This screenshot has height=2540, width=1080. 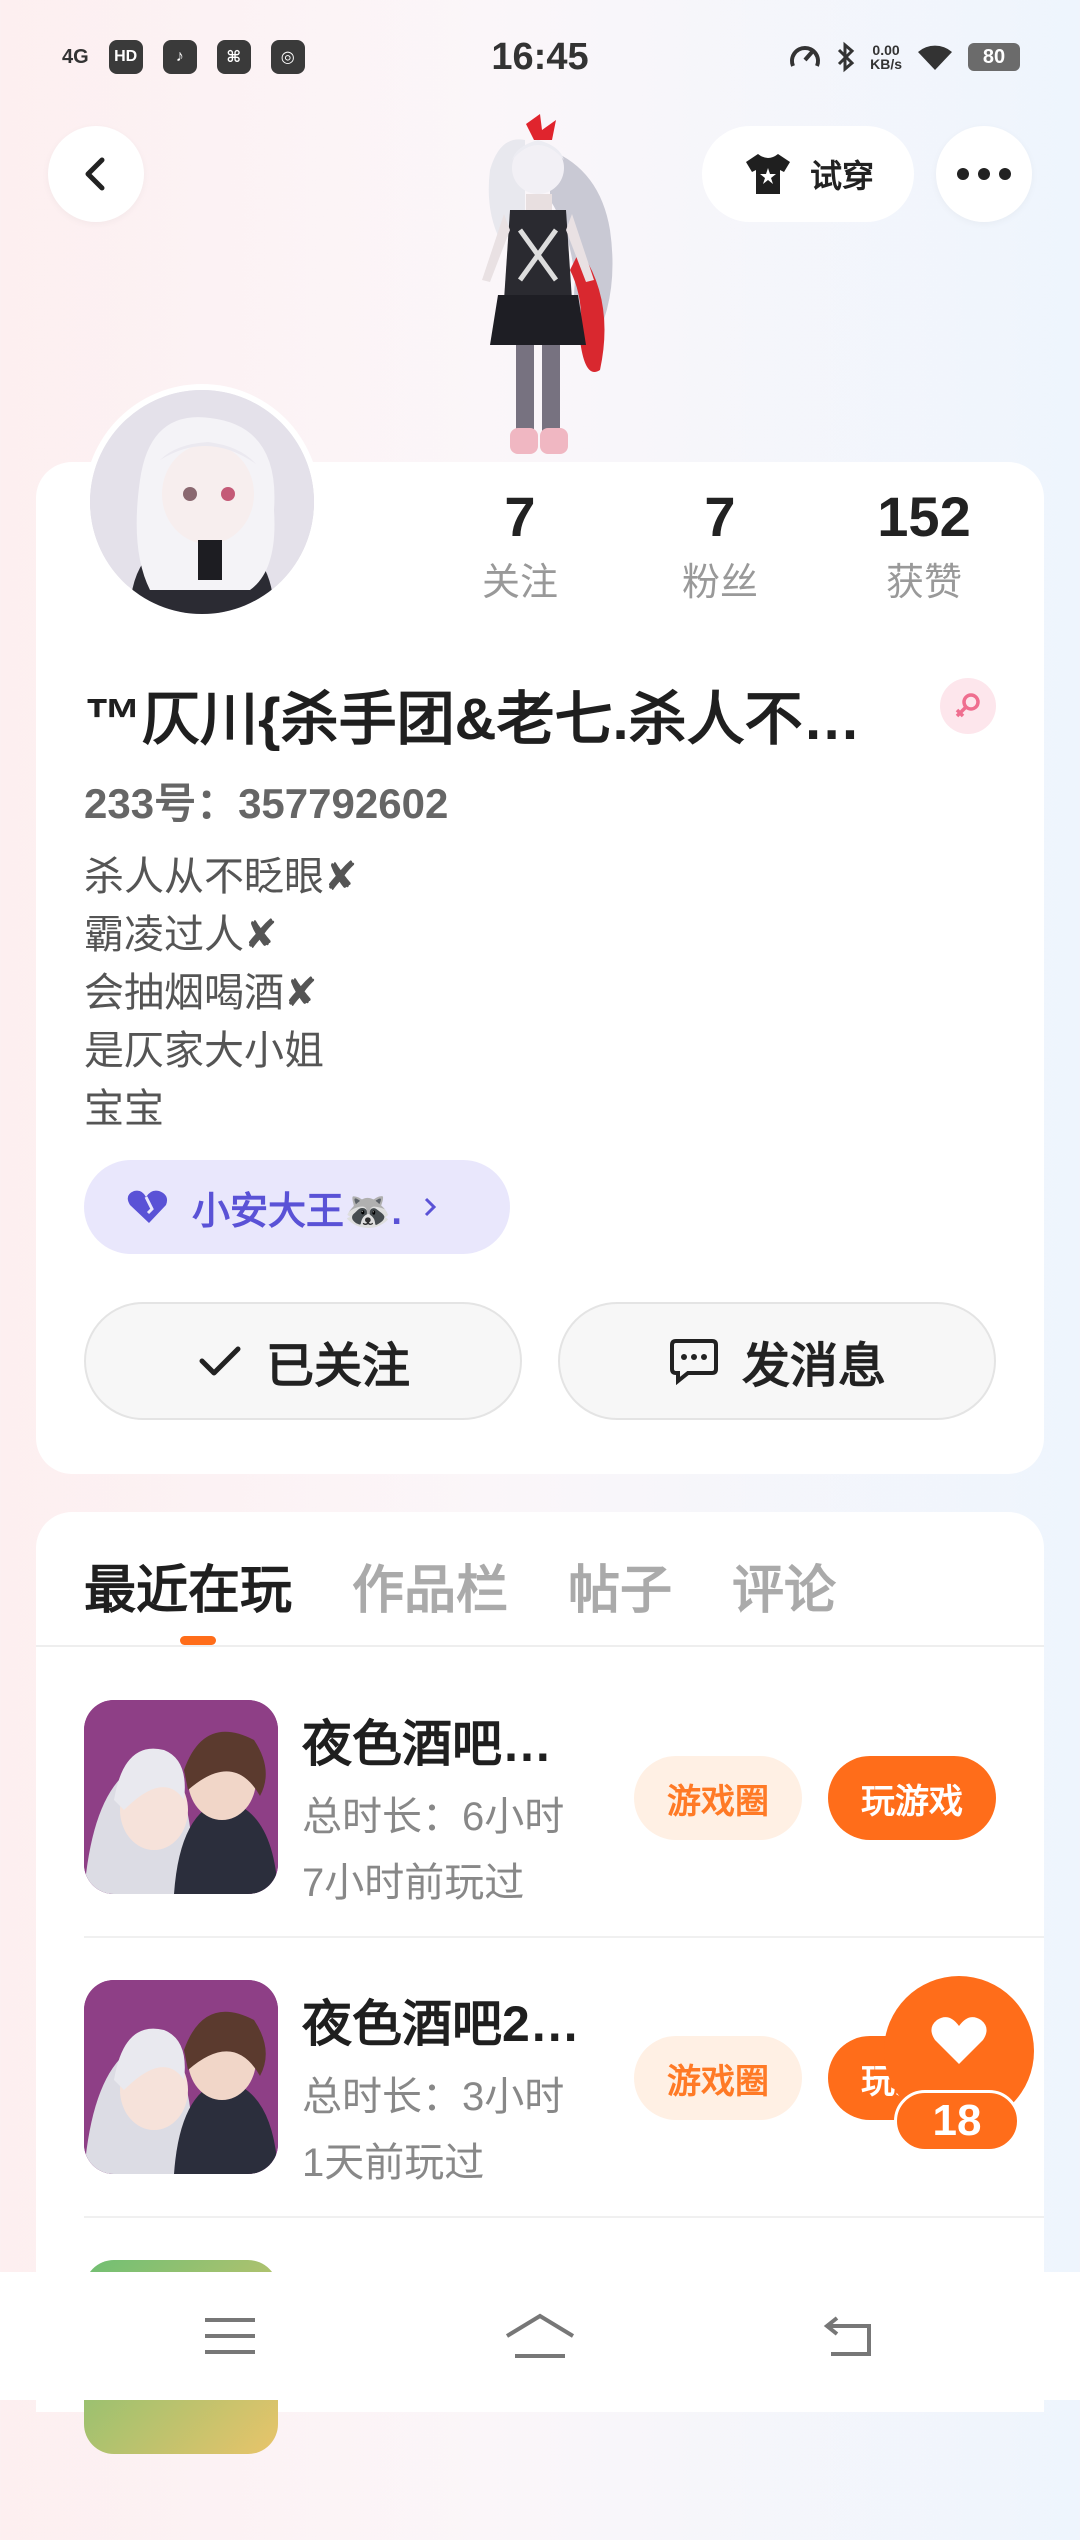 I want to click on menu-icon, so click(x=230, y=2336).